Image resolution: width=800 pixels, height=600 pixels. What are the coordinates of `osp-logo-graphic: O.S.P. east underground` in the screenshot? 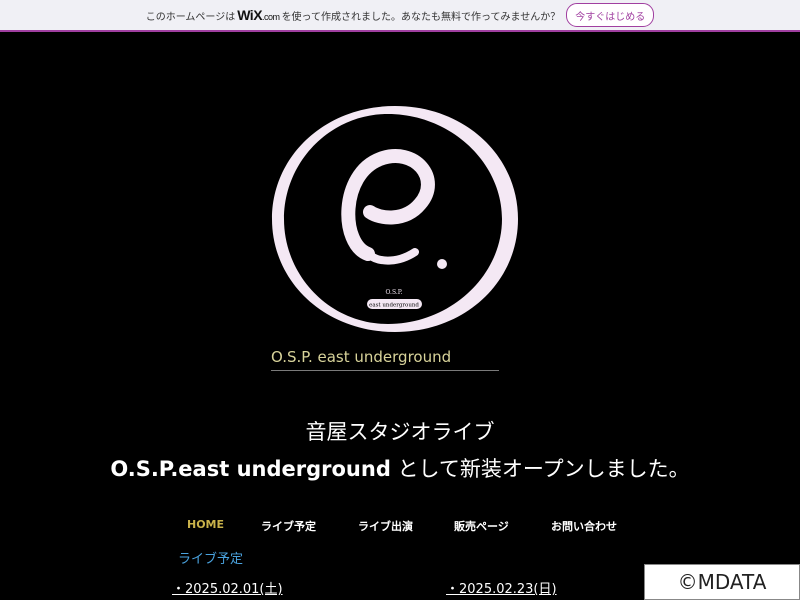 It's located at (395, 219).